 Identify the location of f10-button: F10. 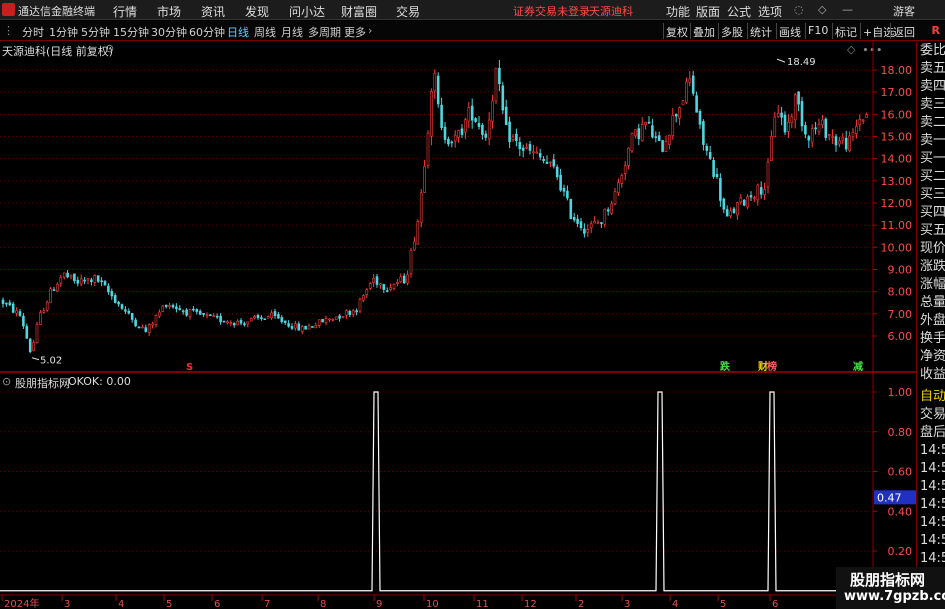
(817, 31).